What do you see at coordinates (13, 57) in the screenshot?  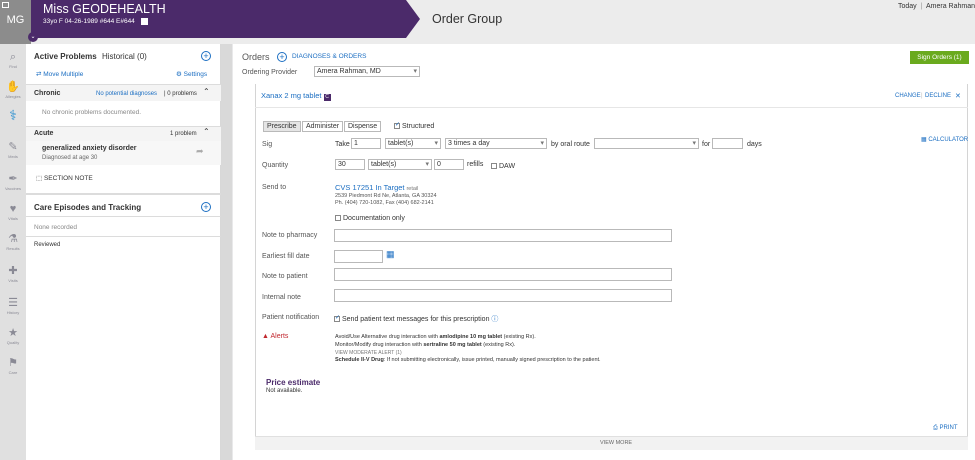 I see `search-icon: ⌕` at bounding box center [13, 57].